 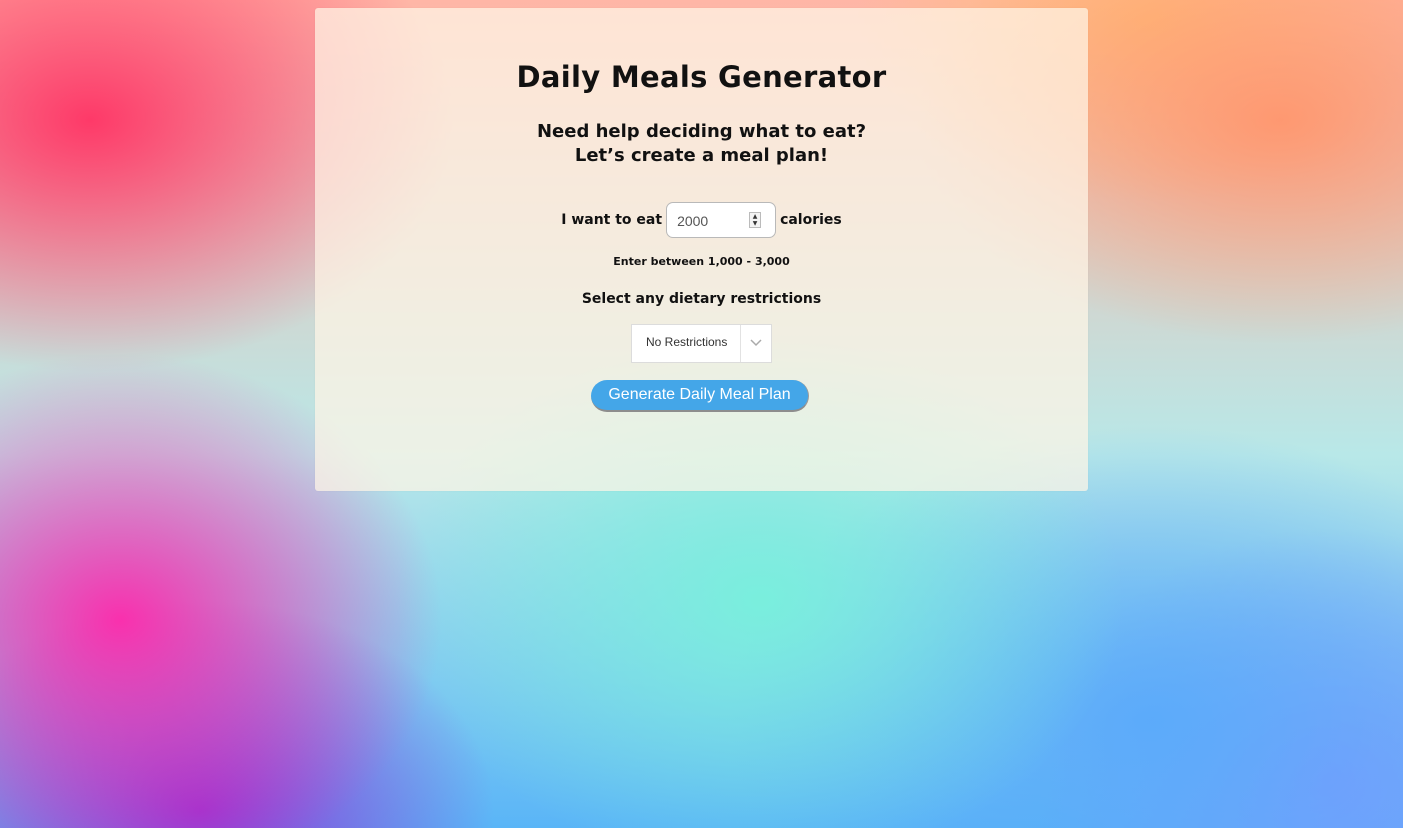 What do you see at coordinates (755, 216) in the screenshot?
I see `spin-up-icon: ▲` at bounding box center [755, 216].